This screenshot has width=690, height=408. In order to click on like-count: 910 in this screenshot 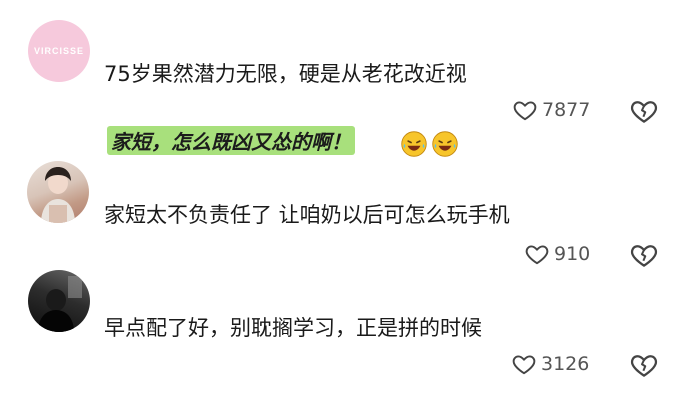, I will do `click(572, 254)`.